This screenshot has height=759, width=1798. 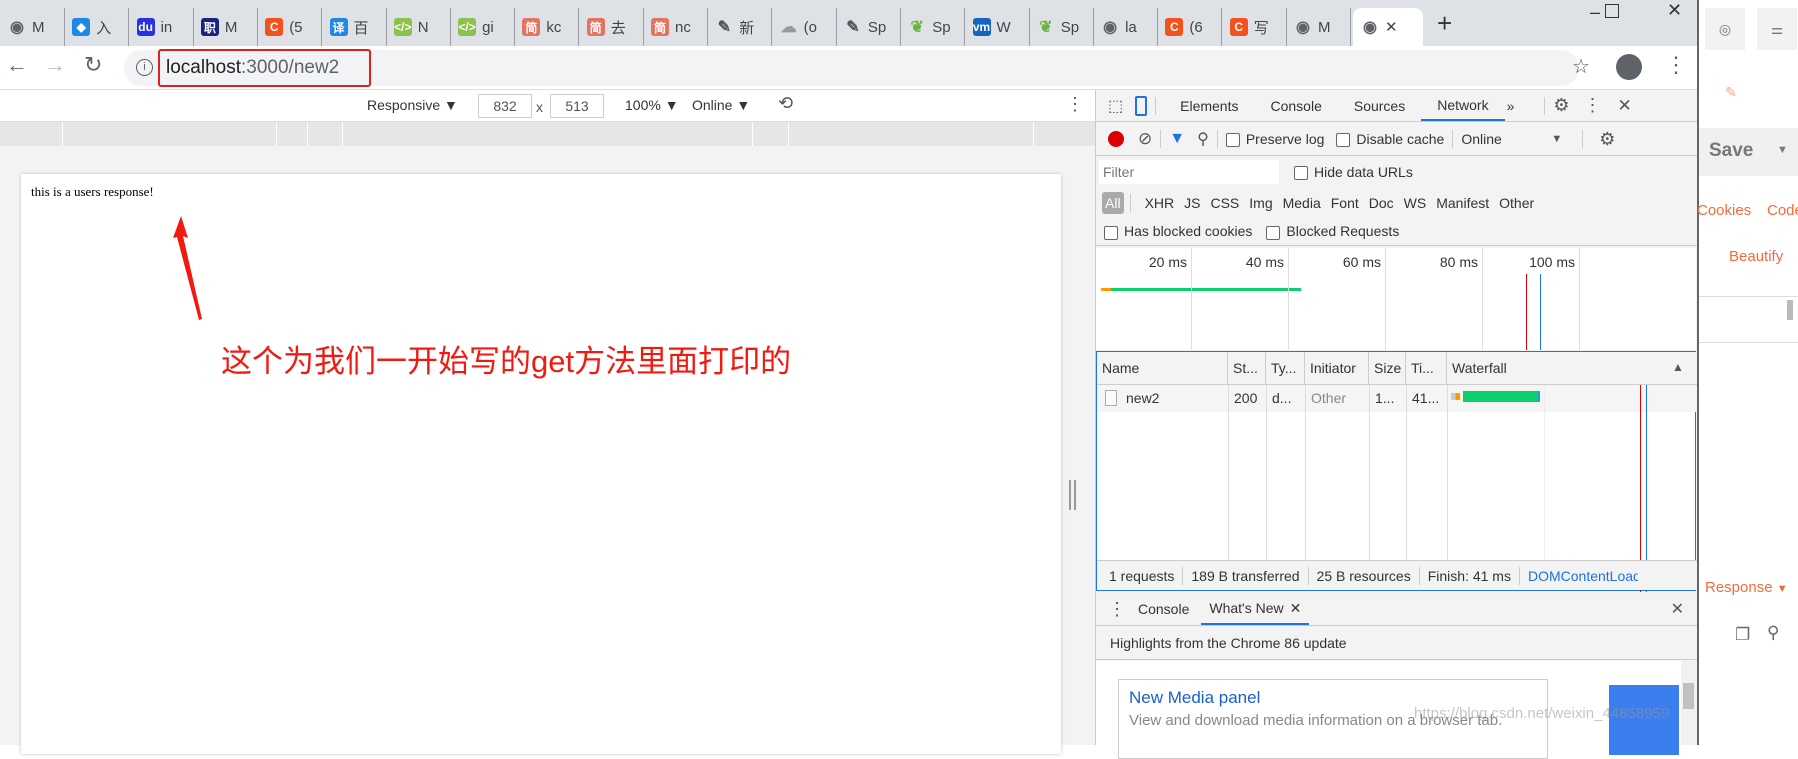 What do you see at coordinates (1160, 203) in the screenshot?
I see `type-filter-xhr: XHR` at bounding box center [1160, 203].